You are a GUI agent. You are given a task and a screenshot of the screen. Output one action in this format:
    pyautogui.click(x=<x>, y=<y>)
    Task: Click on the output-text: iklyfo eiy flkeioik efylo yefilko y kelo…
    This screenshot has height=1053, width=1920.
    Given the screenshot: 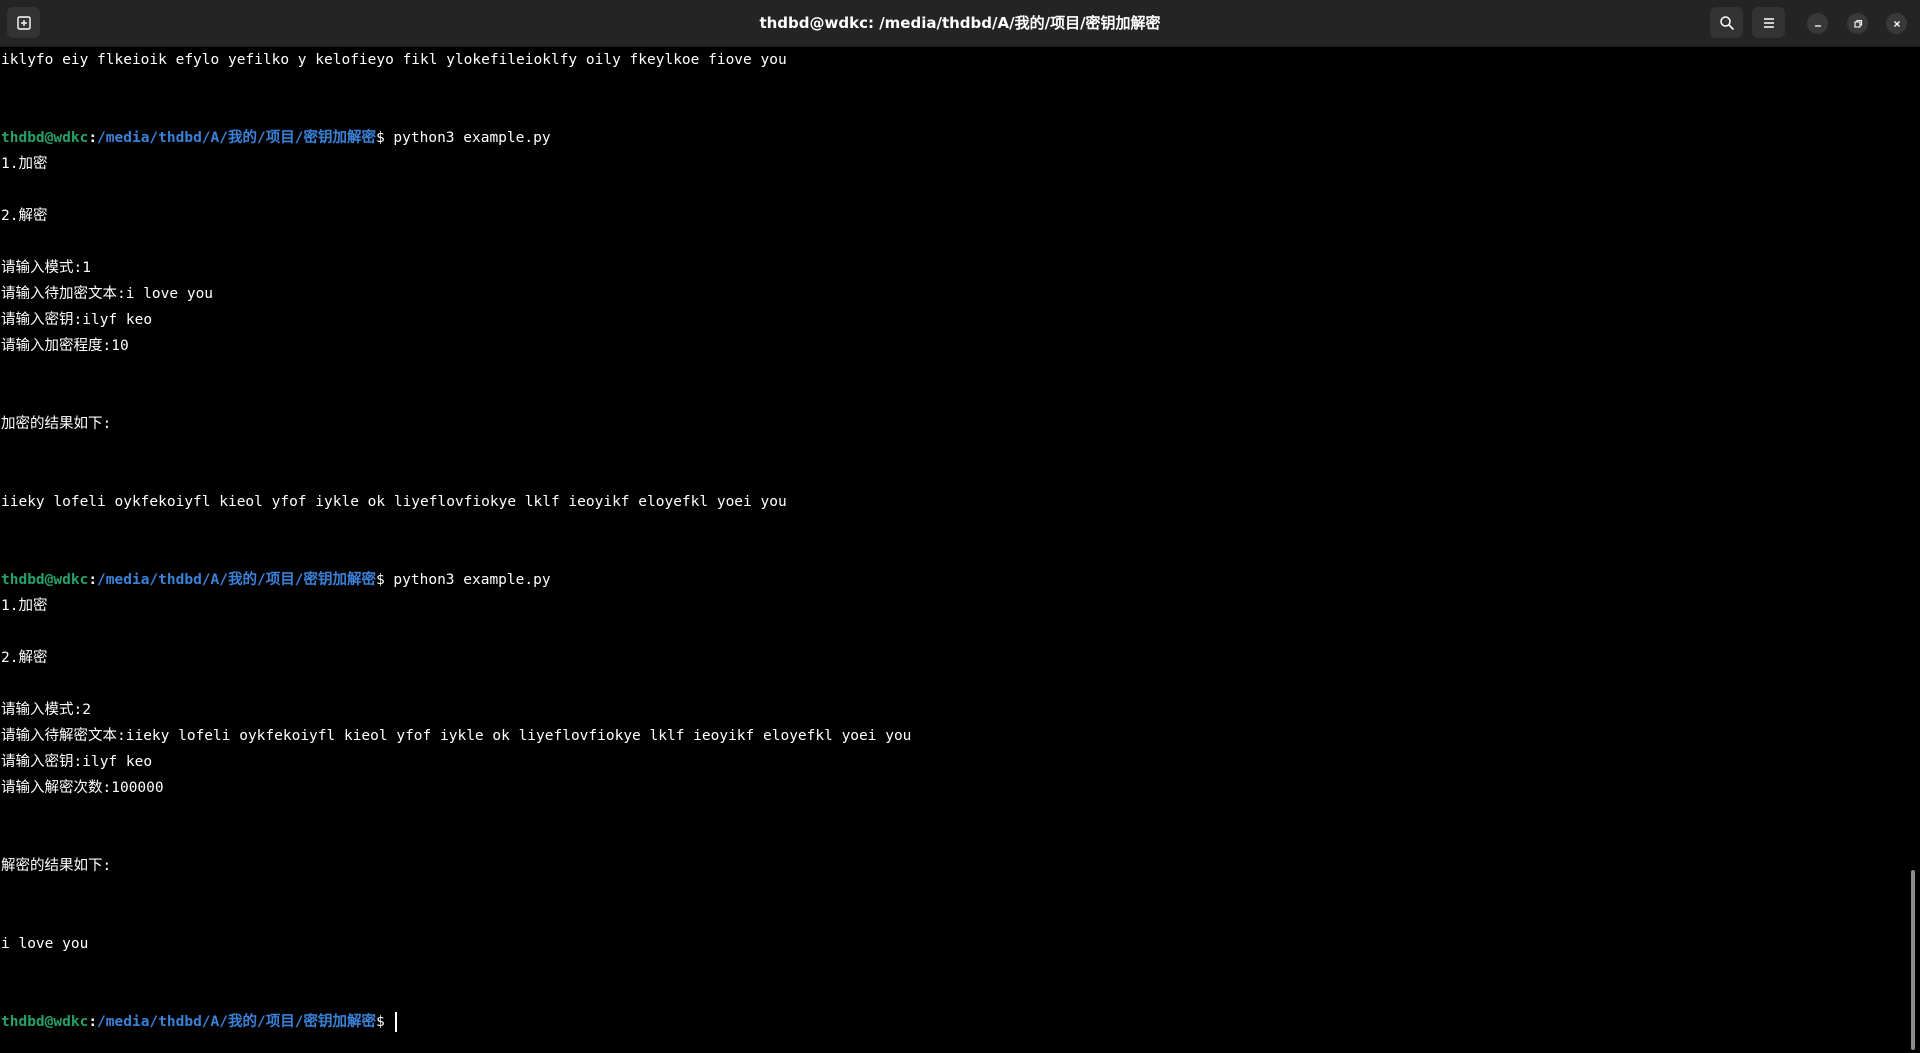 What is the action you would take?
    pyautogui.click(x=394, y=60)
    